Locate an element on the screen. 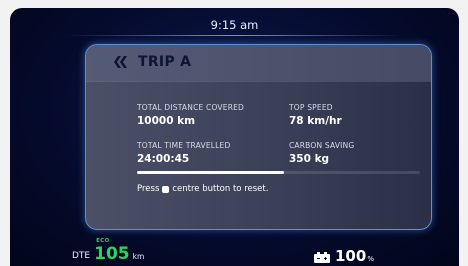  total-time-value: 24:00:45 is located at coordinates (163, 159).